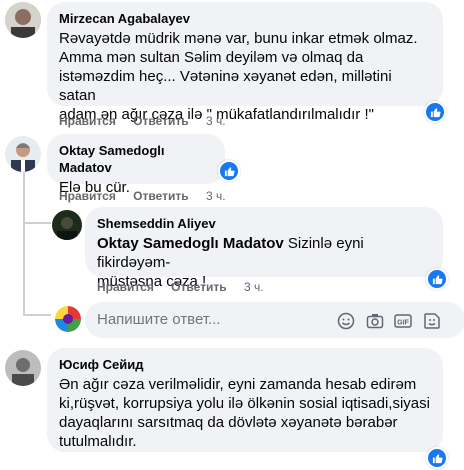 Image resolution: width=464 pixels, height=470 pixels. I want to click on comment-author: Shemseddin Aliyev, so click(264, 223).